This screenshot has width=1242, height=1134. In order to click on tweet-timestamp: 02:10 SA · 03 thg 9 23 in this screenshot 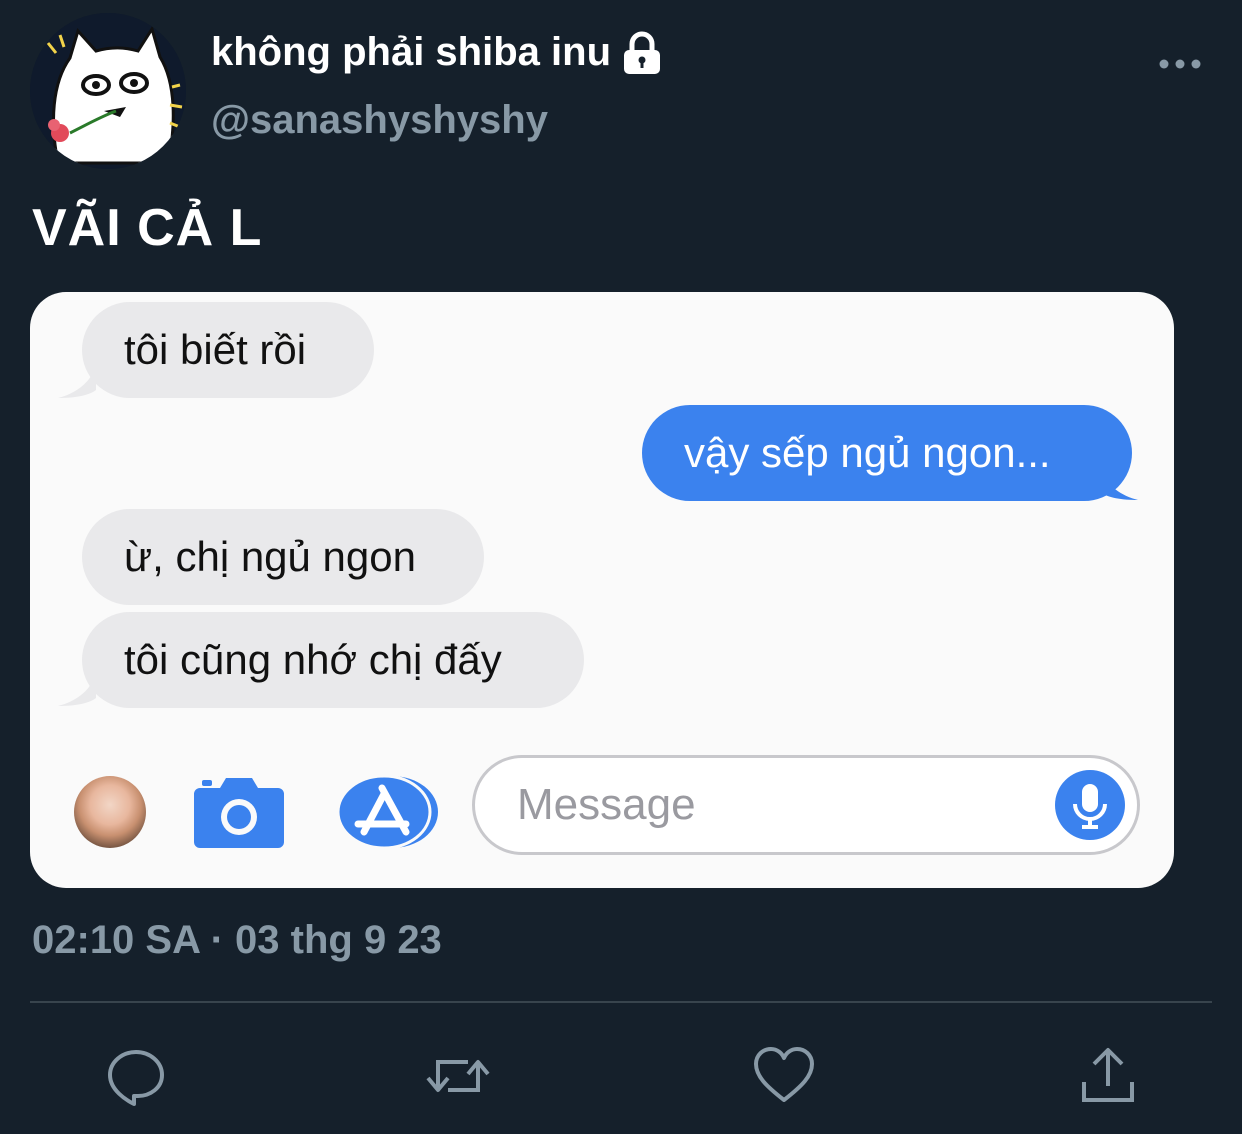, I will do `click(237, 940)`.